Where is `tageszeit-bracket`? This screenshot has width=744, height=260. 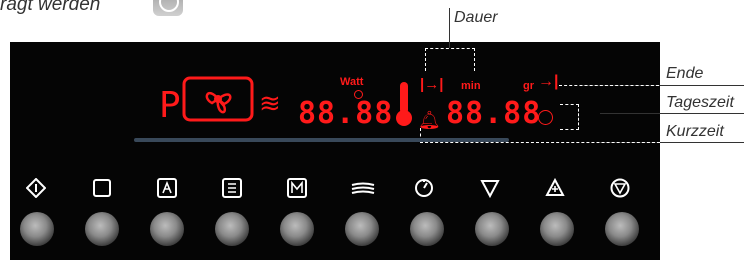
tageszeit-bracket is located at coordinates (569, 117).